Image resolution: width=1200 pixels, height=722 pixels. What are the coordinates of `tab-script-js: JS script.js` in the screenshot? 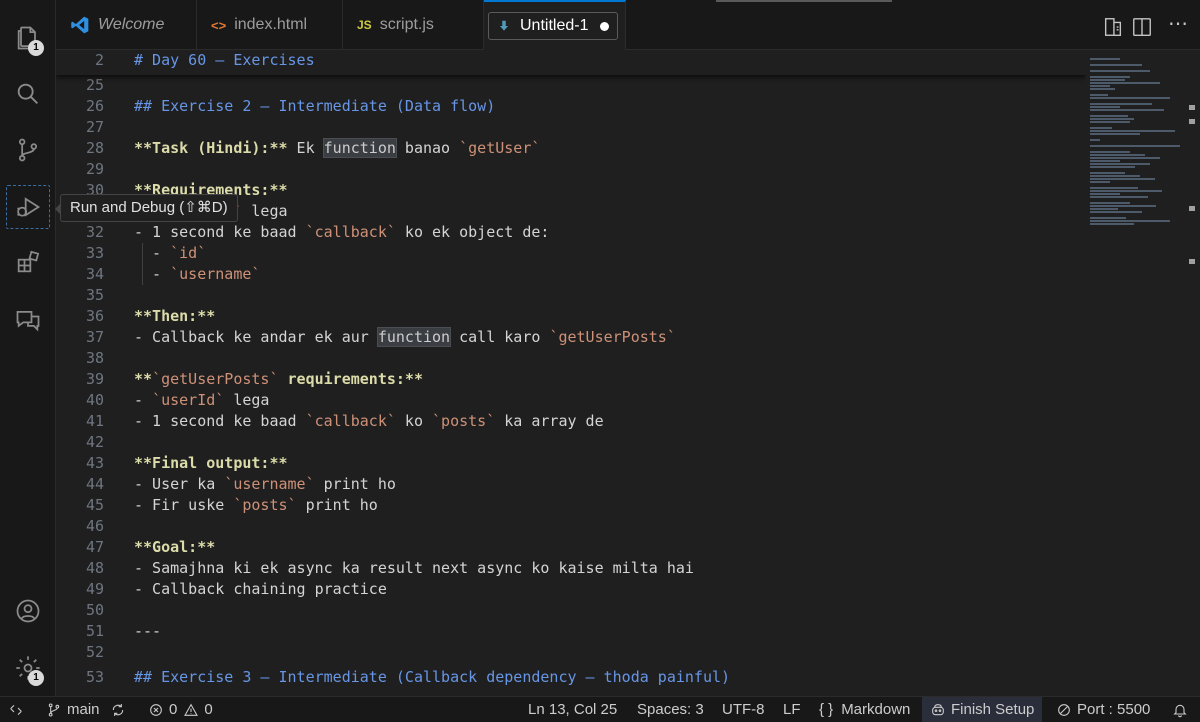 It's located at (413, 25).